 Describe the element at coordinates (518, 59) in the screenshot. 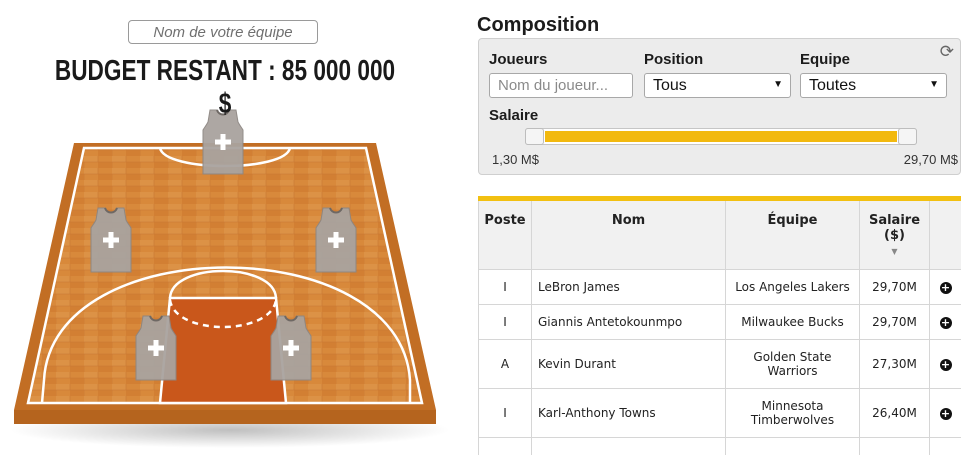

I see `players-label: Joueurs` at that location.